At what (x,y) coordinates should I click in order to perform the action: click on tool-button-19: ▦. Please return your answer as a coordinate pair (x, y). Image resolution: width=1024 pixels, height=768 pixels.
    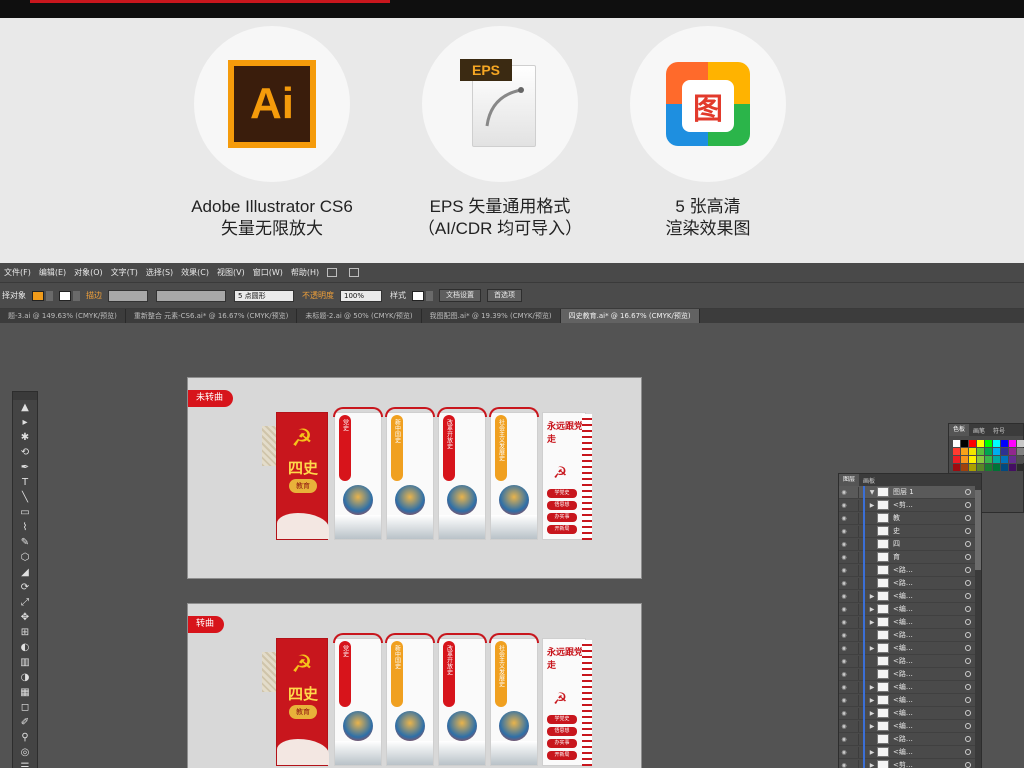
    Looking at the image, I should click on (25, 692).